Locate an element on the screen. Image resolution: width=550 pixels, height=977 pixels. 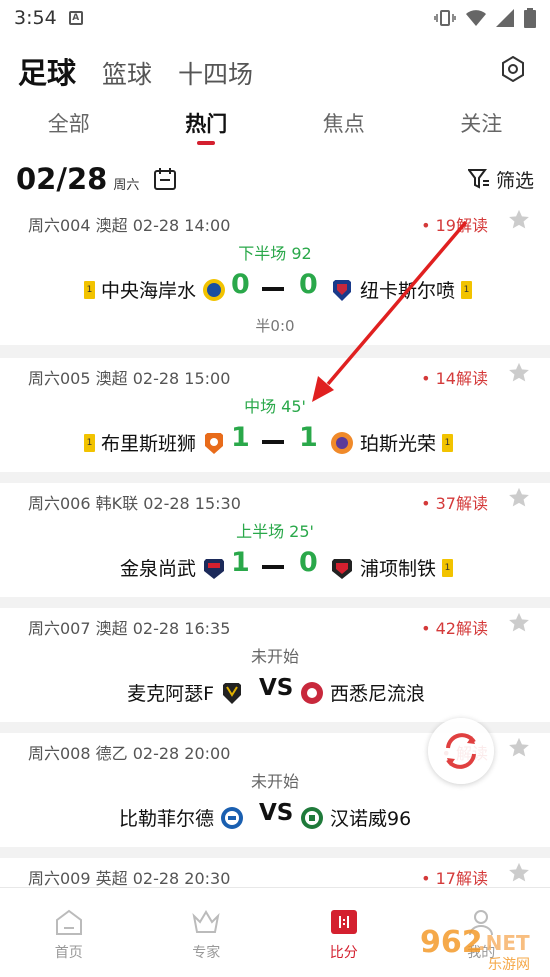
battery-icon is located at coordinates (530, 18).